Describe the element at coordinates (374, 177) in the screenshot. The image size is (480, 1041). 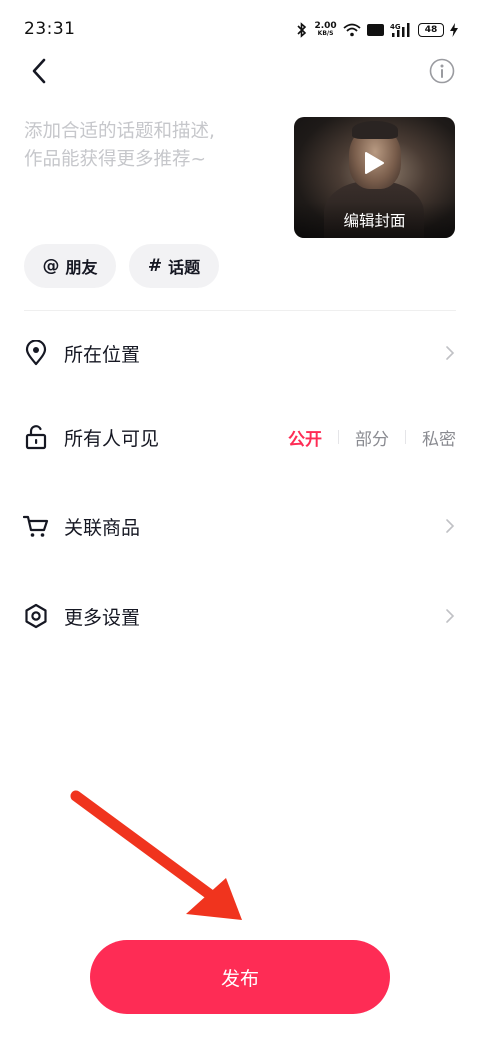
I see `video-cover: 编辑封面` at that location.